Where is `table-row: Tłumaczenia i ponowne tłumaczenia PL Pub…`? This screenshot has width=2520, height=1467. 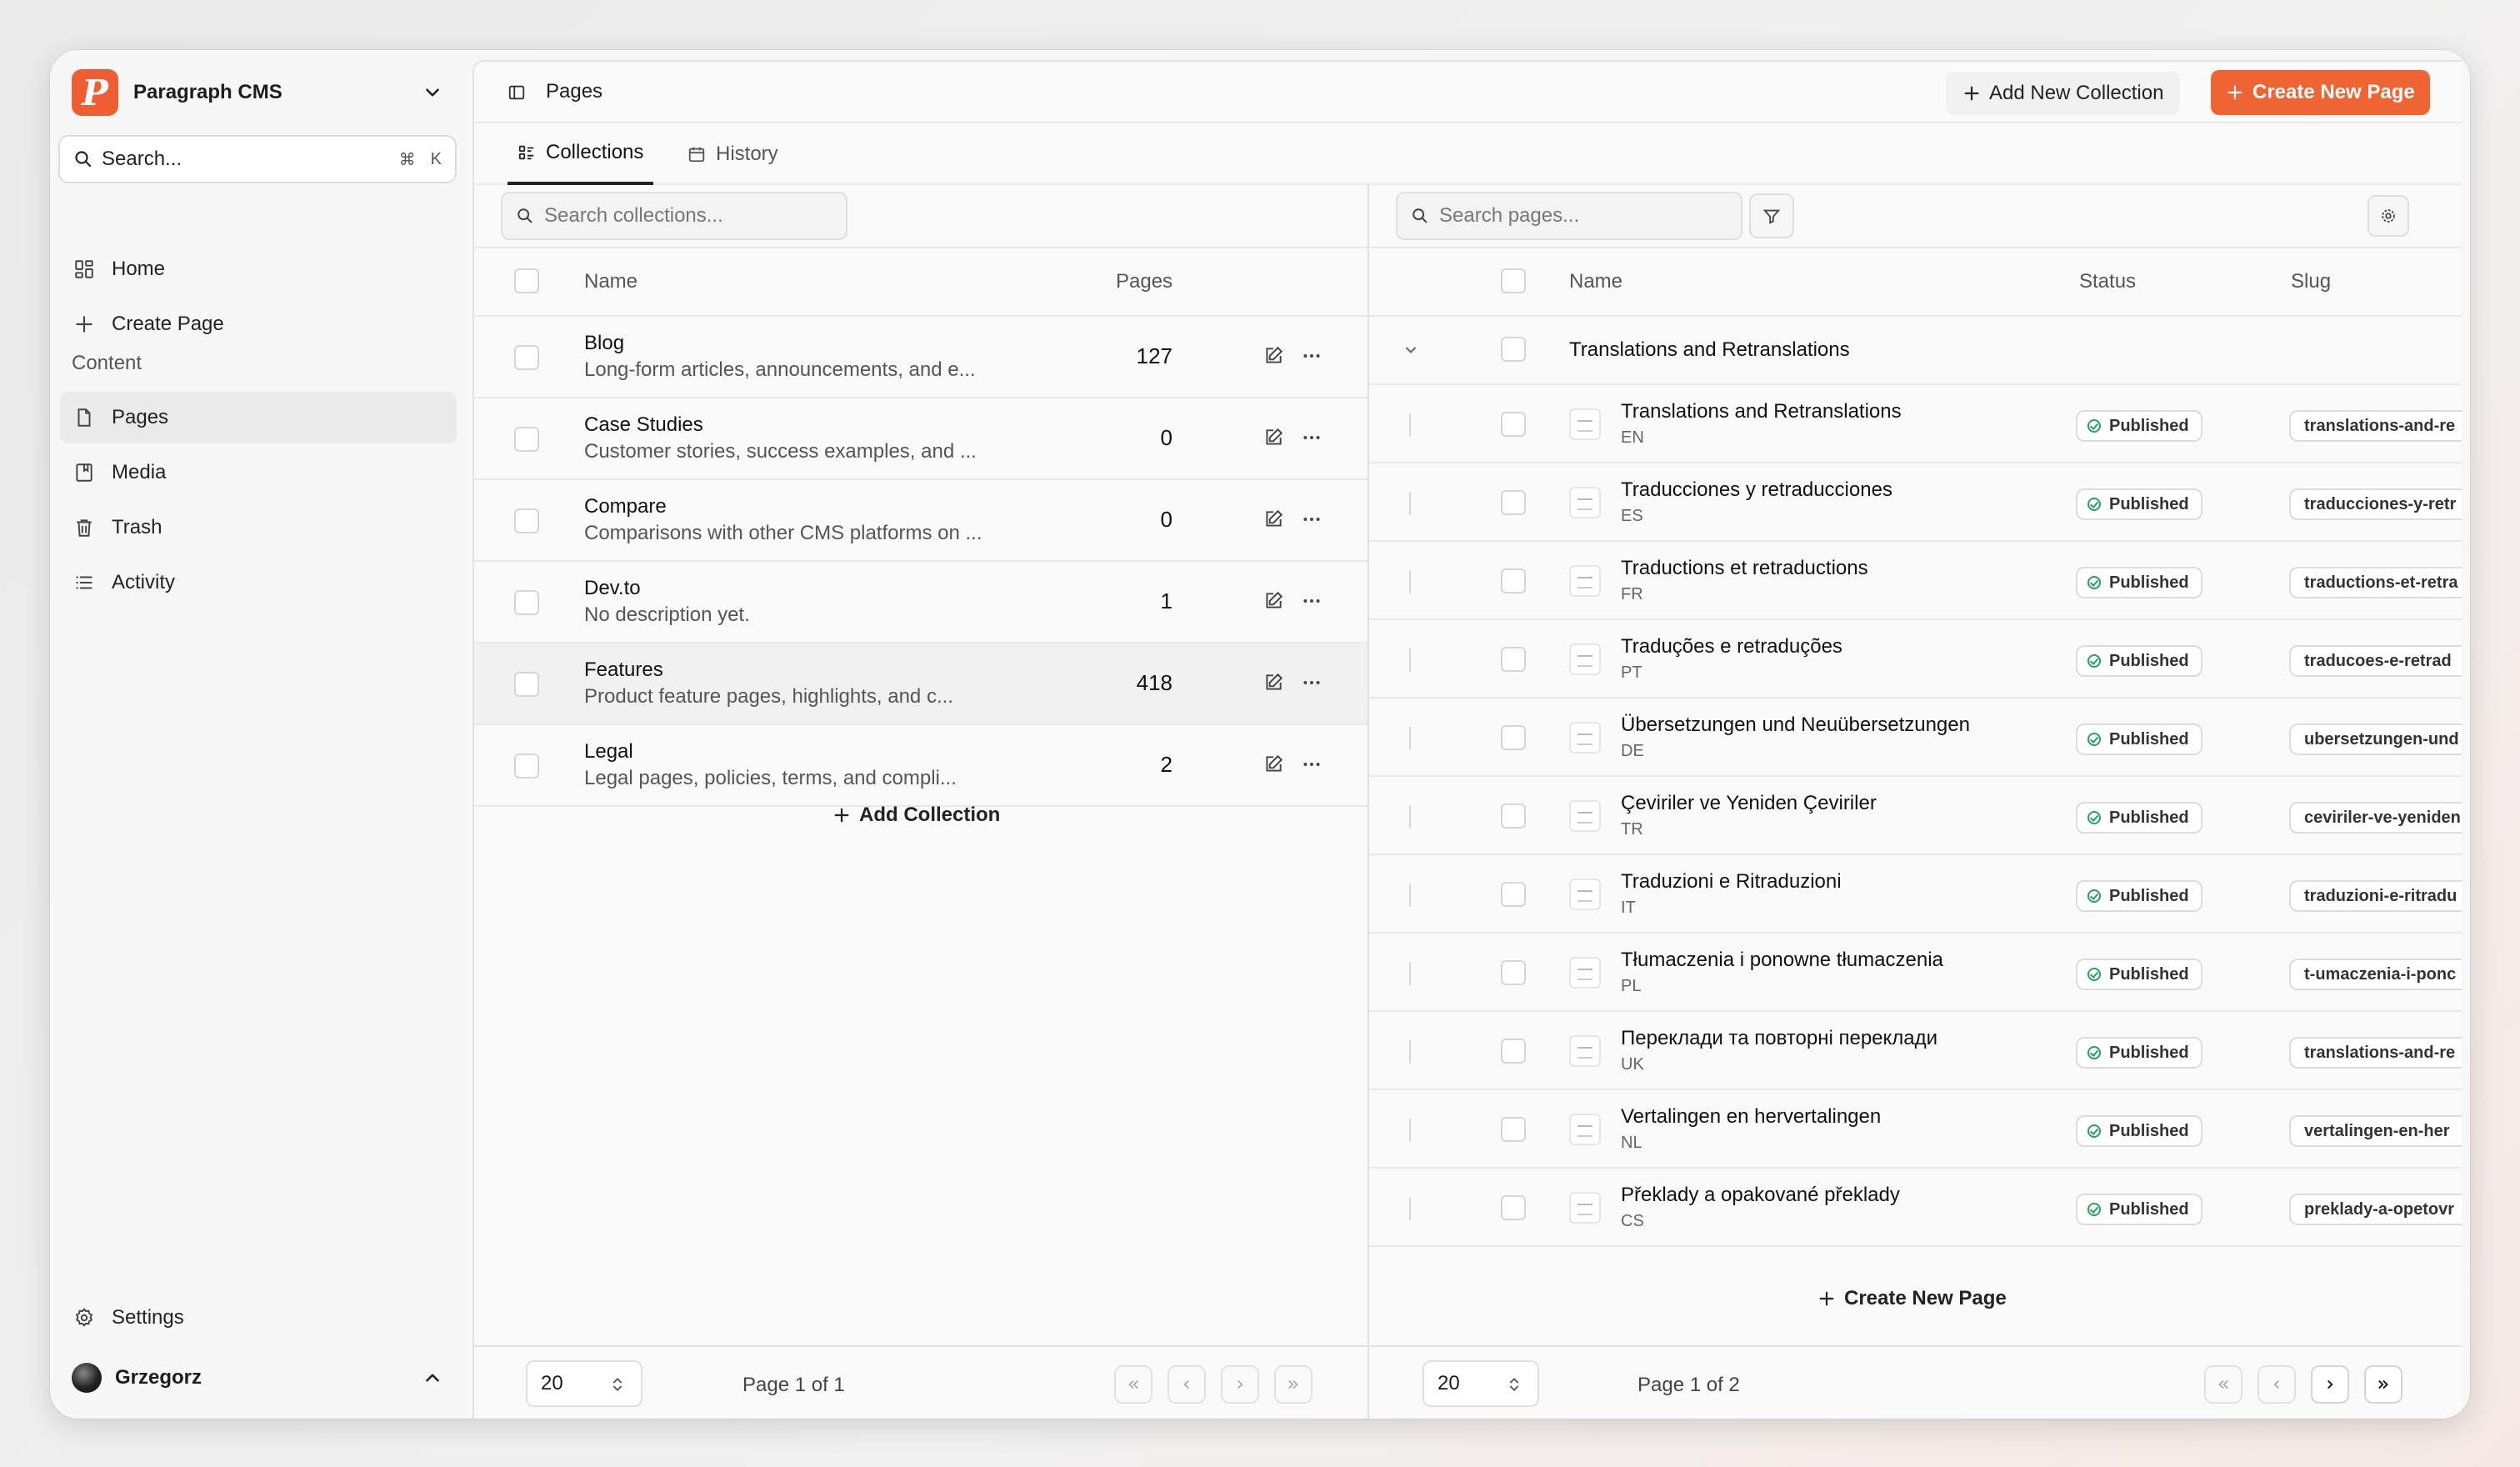
table-row: Tłumaczenia i ponowne tłumaczenia PL Pub… is located at coordinates (1915, 973).